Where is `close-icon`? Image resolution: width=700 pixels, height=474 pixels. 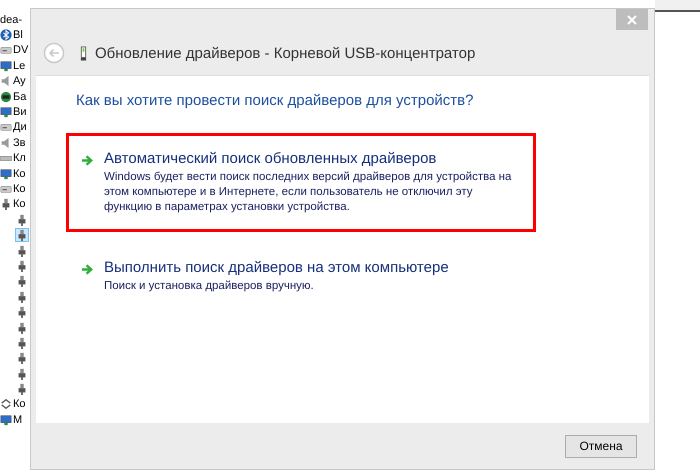 close-icon is located at coordinates (632, 19).